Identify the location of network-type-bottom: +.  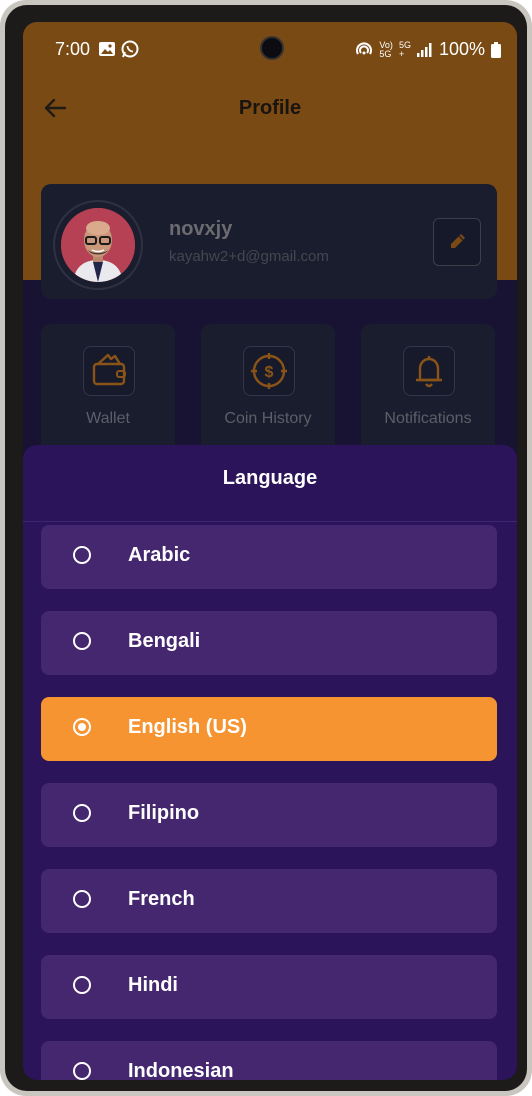
(401, 53).